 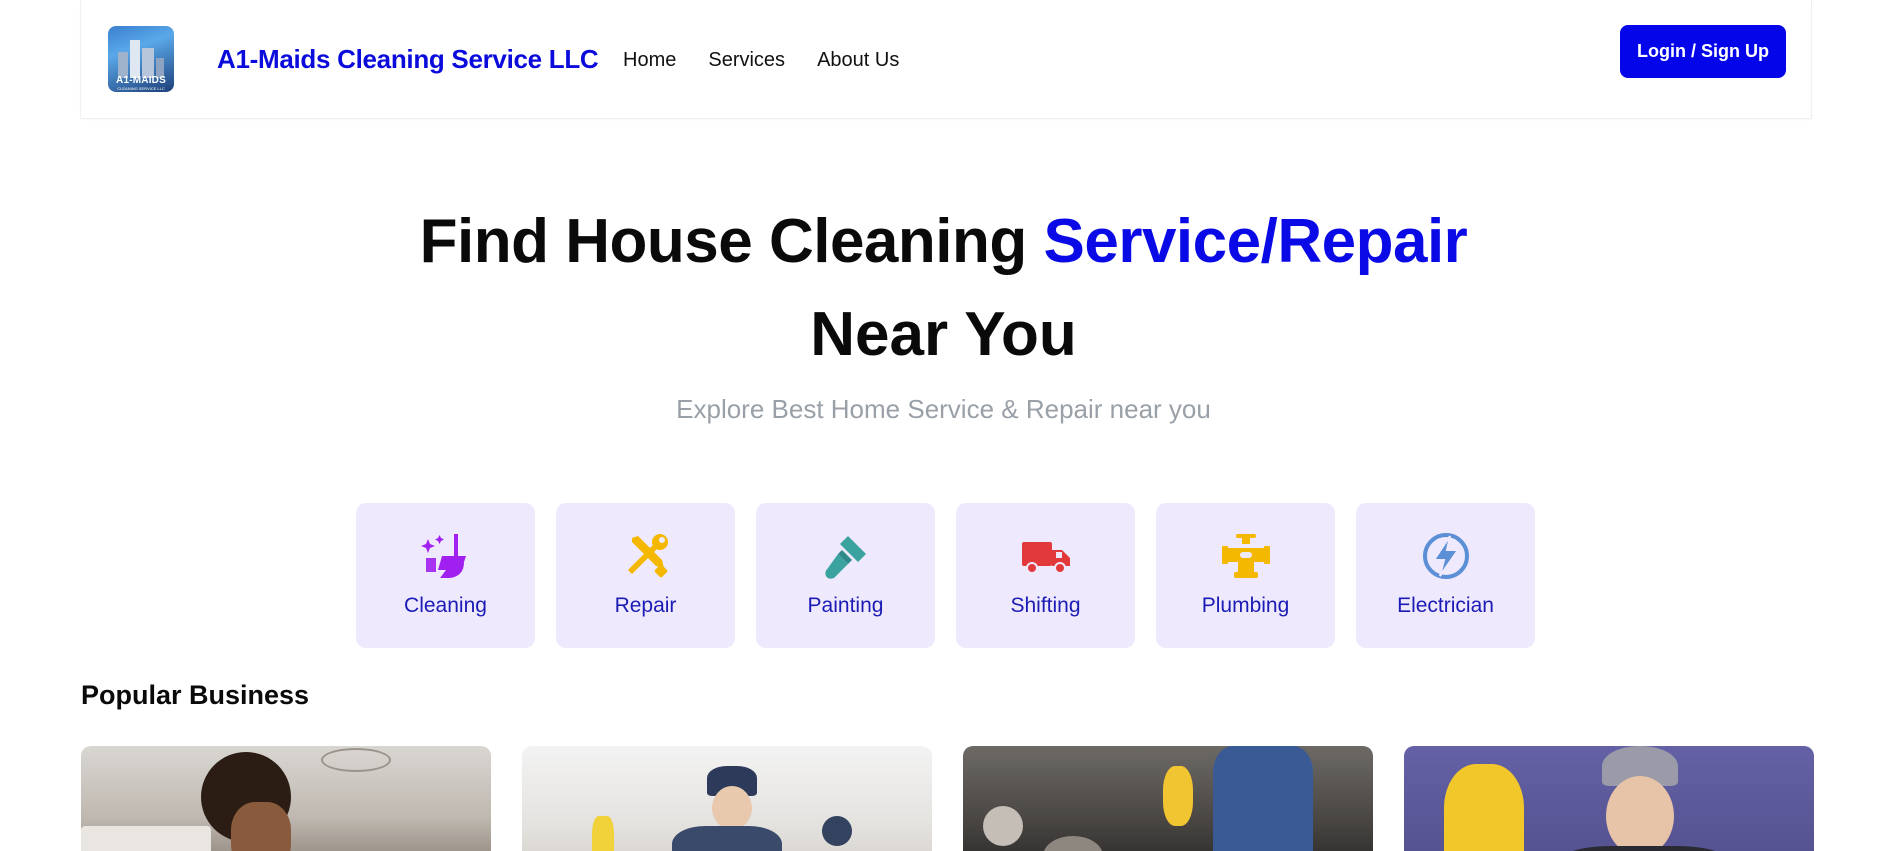 I want to click on category-plumbing: Plumbing, so click(x=1245, y=575).